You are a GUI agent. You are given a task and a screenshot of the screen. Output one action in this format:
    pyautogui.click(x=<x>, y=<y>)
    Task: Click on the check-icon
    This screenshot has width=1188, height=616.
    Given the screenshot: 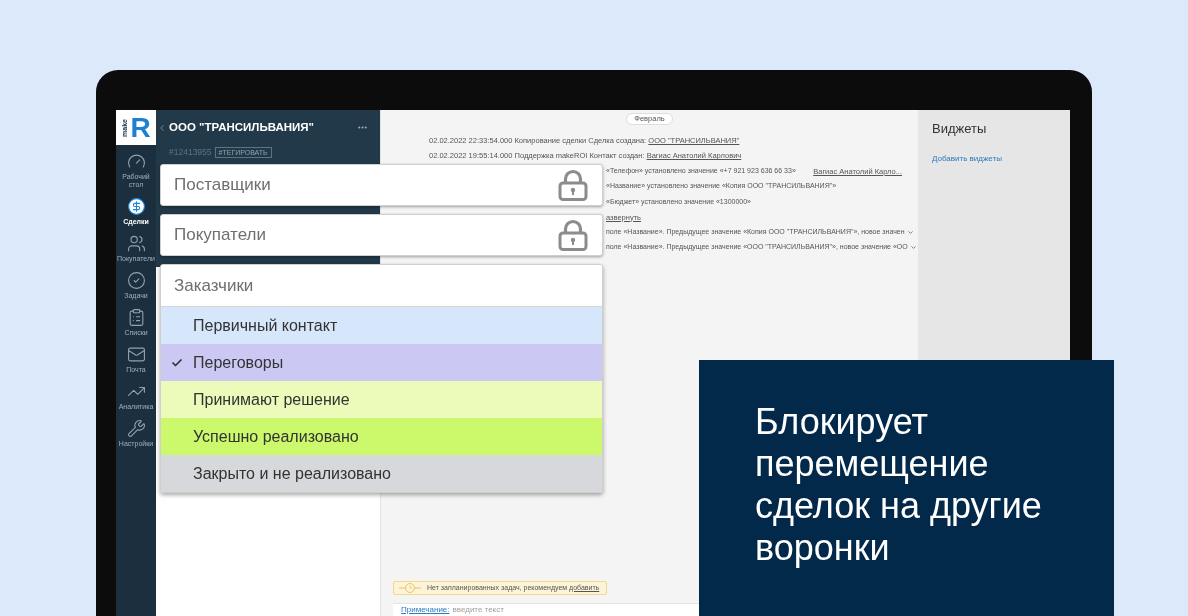 What is the action you would take?
    pyautogui.click(x=177, y=362)
    